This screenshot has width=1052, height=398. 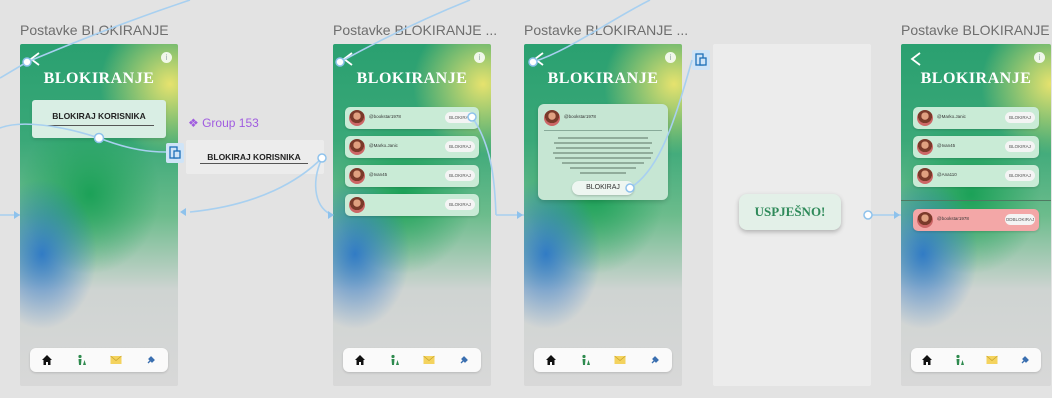 I want to click on success-button: USPJEŠNO!, so click(x=790, y=212).